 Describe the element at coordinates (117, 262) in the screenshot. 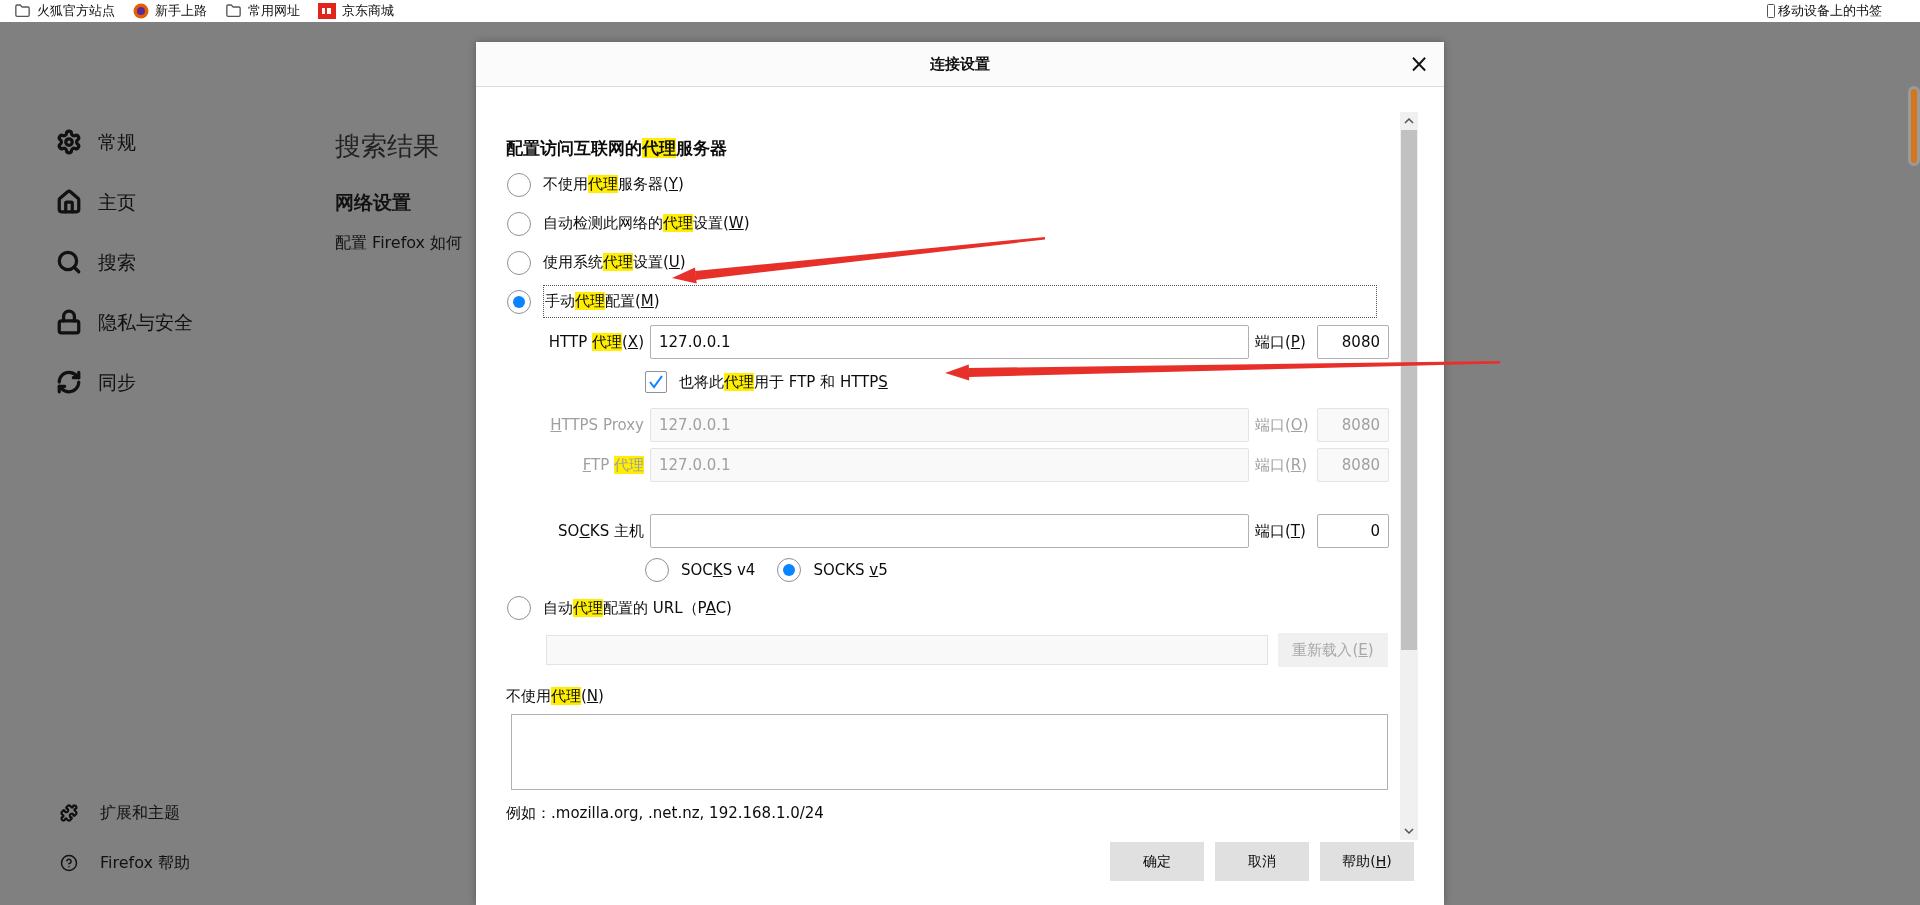

I see `sidebar-item: 搜索` at that location.